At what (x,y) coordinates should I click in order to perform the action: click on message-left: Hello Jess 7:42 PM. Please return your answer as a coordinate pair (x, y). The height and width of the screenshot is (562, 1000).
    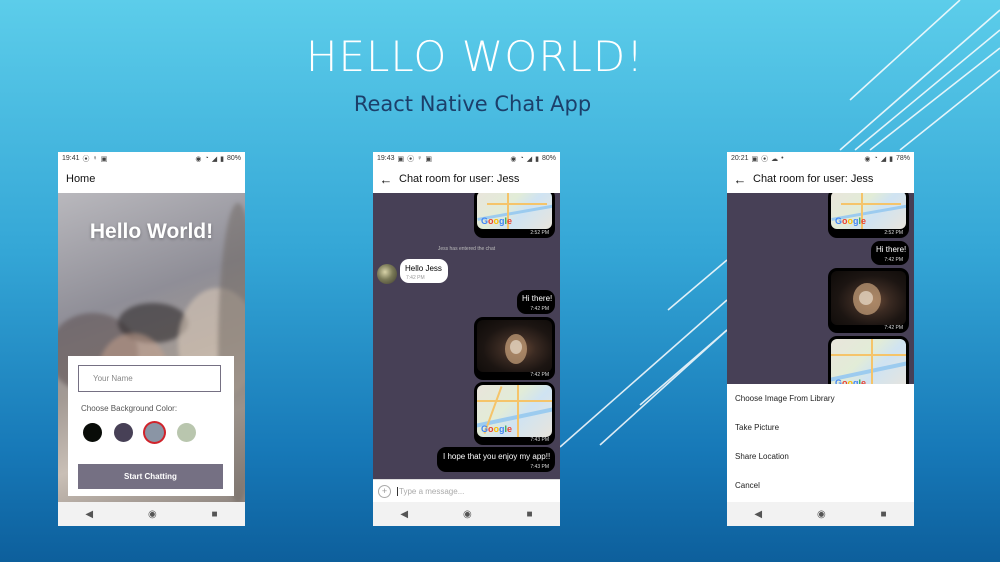
    Looking at the image, I should click on (424, 271).